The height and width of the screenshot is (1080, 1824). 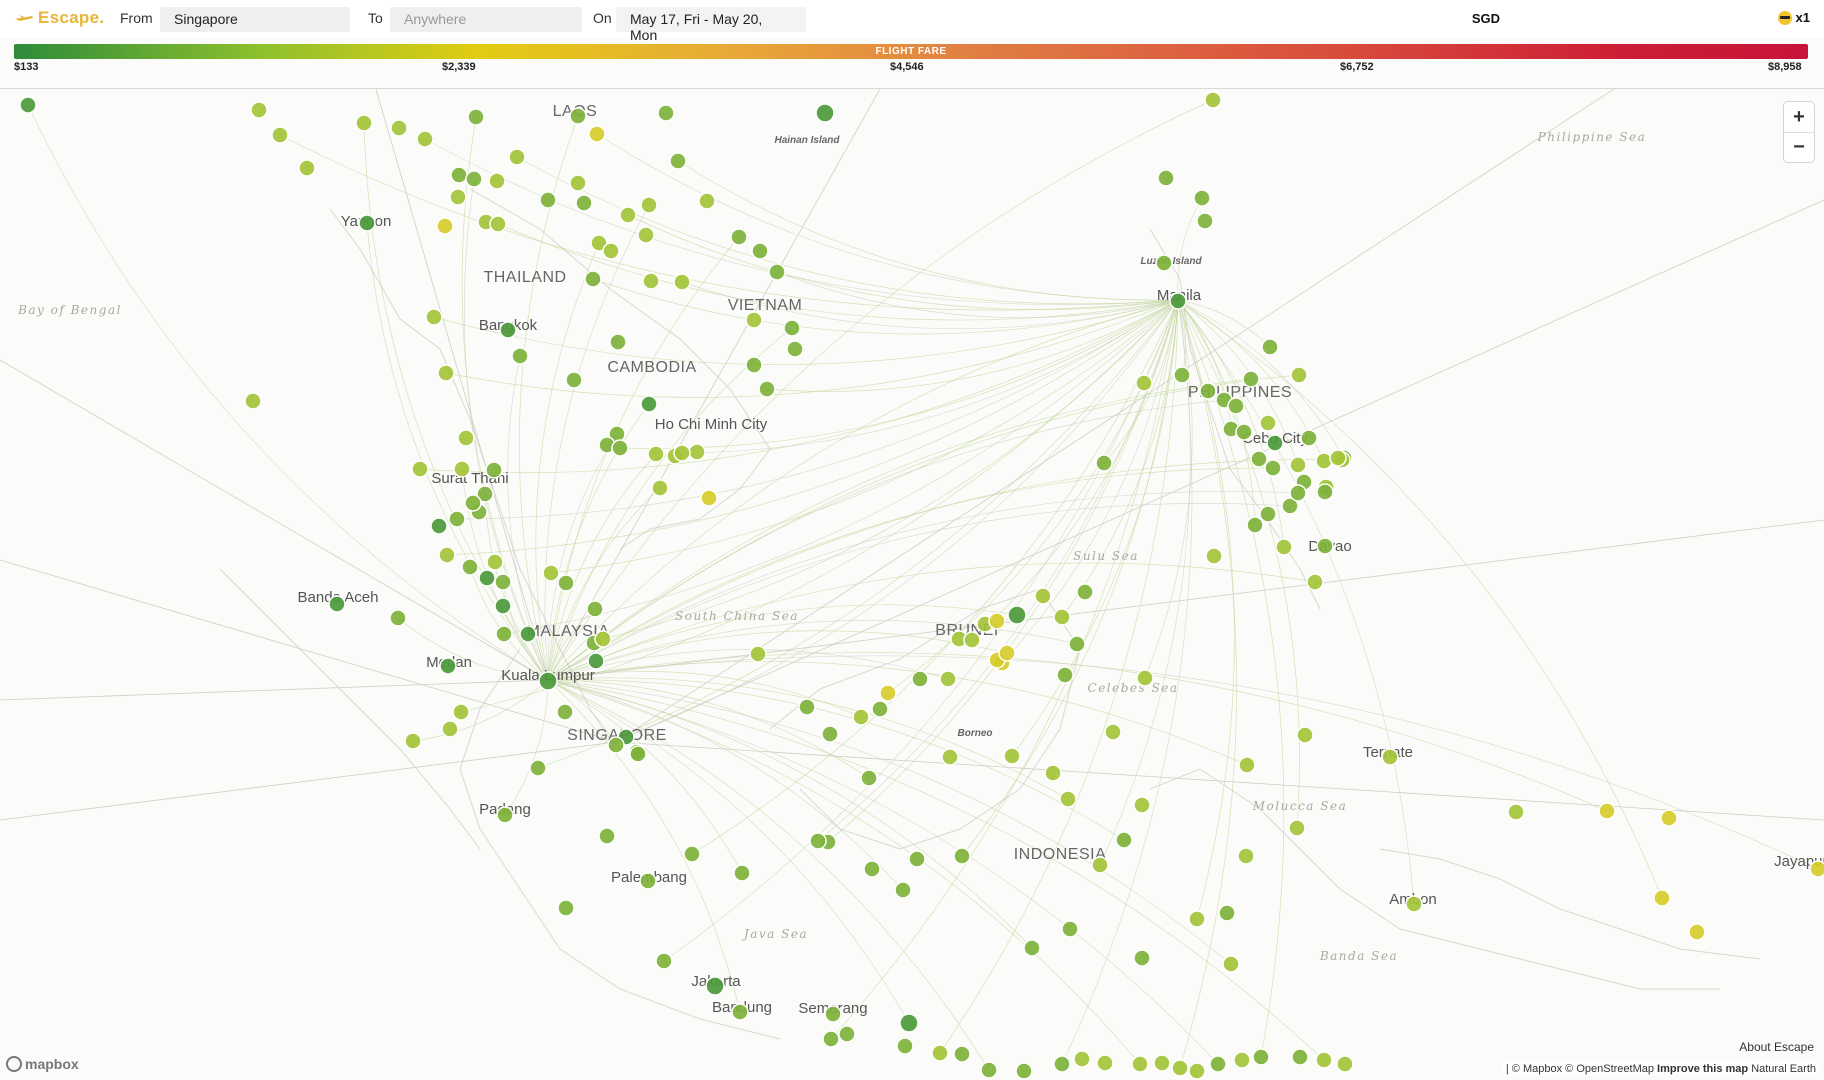 What do you see at coordinates (42, 1064) in the screenshot?
I see `mapbox-logo: mapbox` at bounding box center [42, 1064].